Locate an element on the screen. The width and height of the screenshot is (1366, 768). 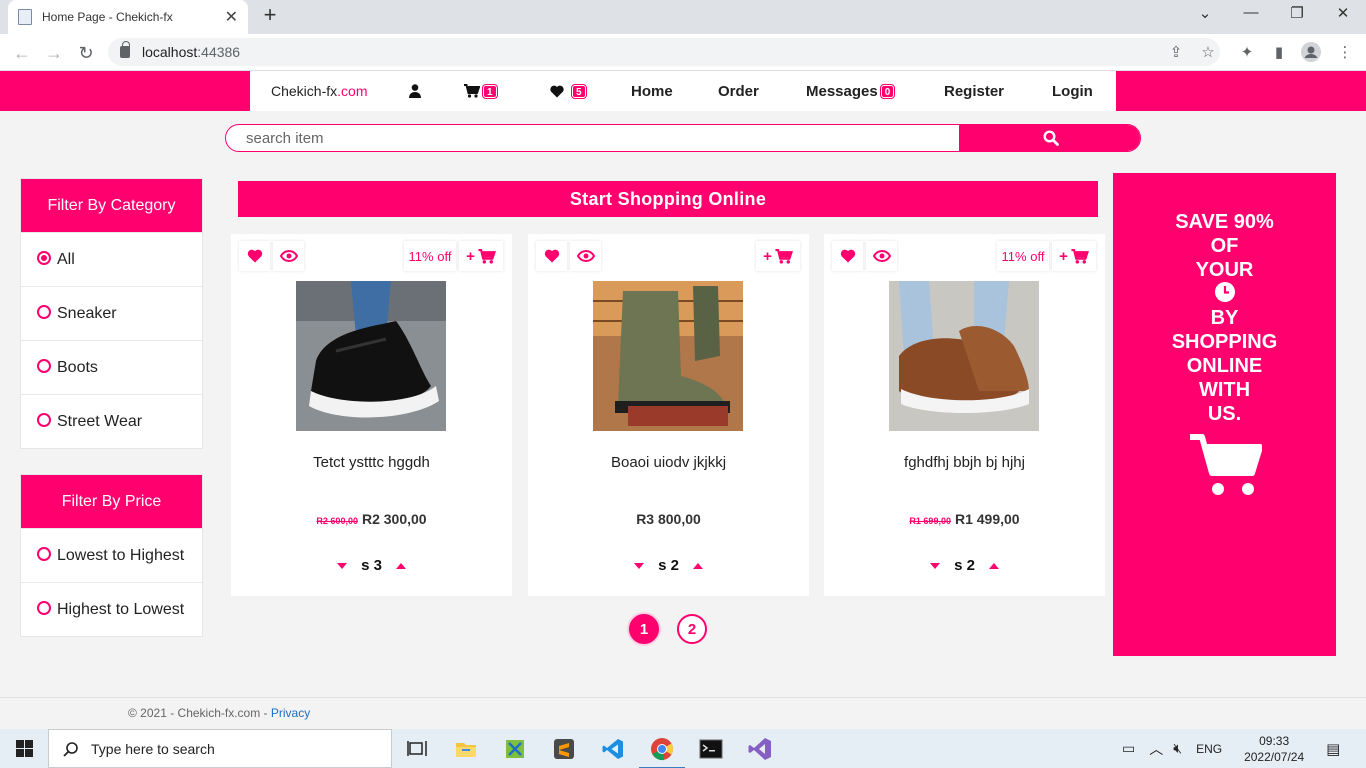
current-price: R3 800,00 is located at coordinates (668, 519).